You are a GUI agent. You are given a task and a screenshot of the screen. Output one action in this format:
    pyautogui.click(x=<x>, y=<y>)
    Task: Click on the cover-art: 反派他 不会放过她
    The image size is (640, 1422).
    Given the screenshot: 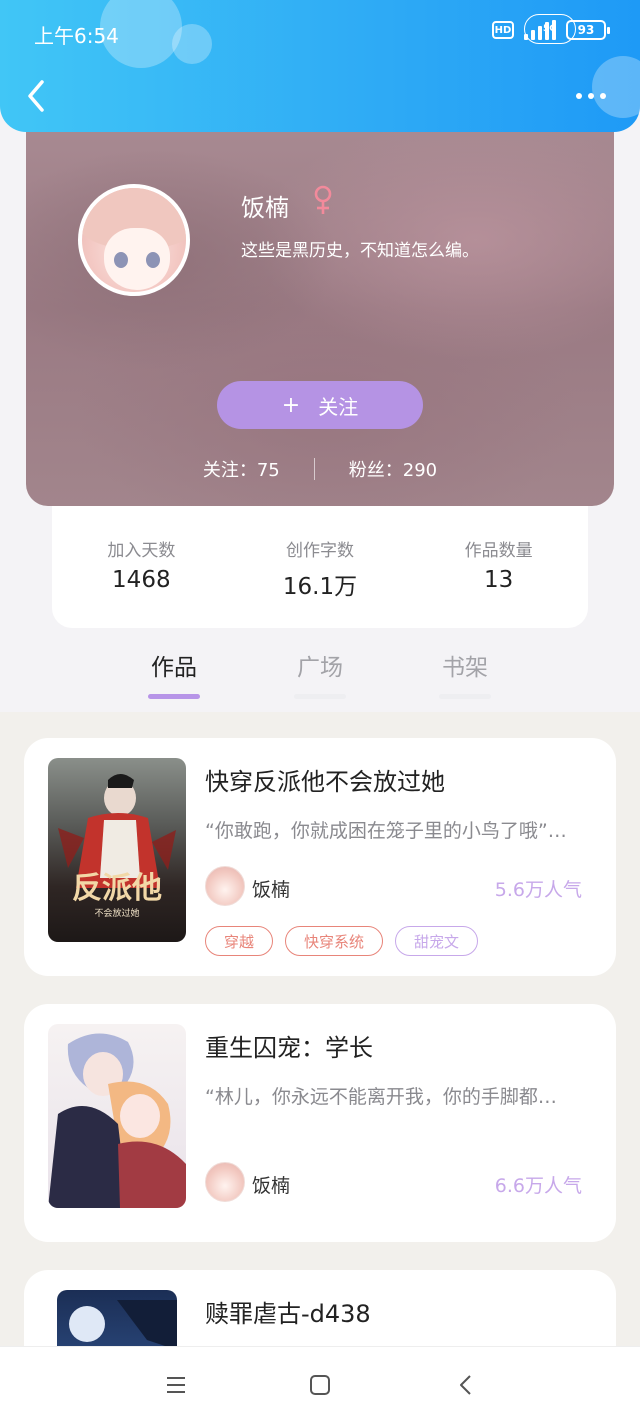 What is the action you would take?
    pyautogui.click(x=117, y=846)
    